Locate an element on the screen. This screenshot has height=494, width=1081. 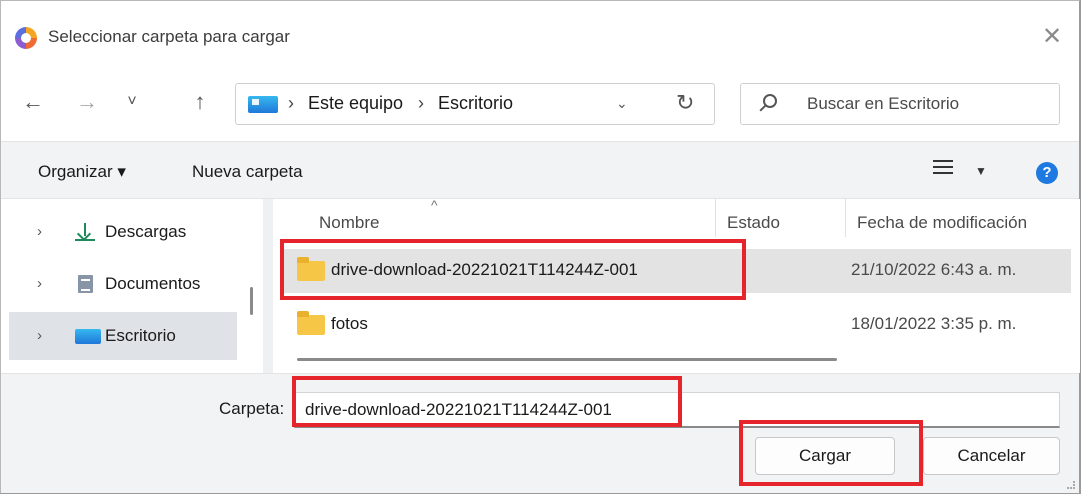
command-bar: Organizar ▾ Nueva carpeta ▼ ? is located at coordinates (540, 170).